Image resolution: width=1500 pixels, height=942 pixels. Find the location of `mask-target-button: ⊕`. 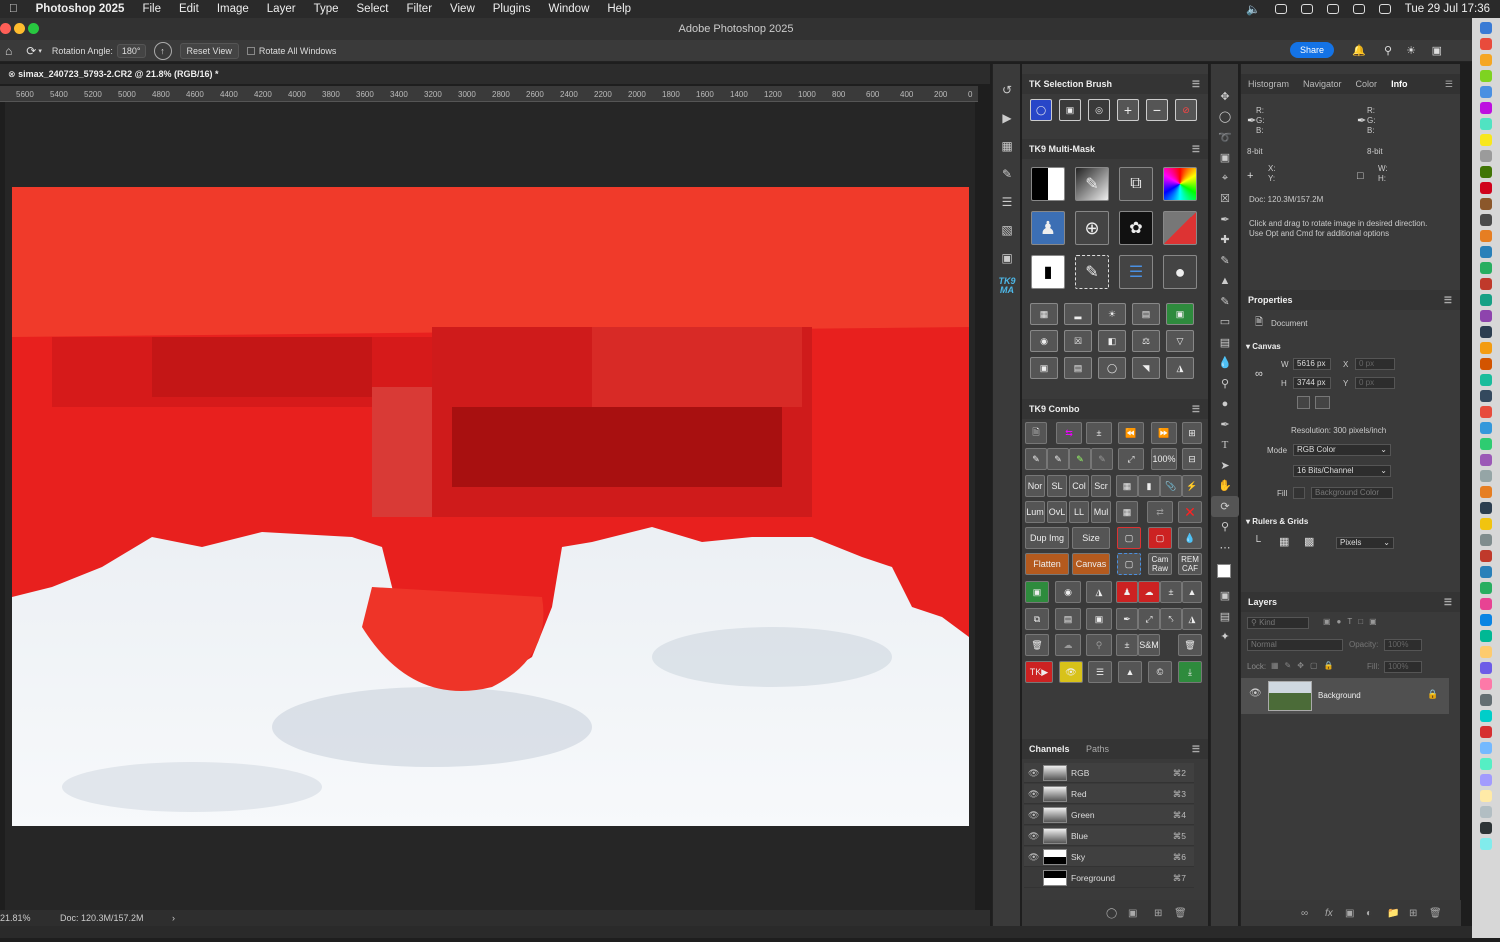

mask-target-button: ⊕ is located at coordinates (1092, 228).